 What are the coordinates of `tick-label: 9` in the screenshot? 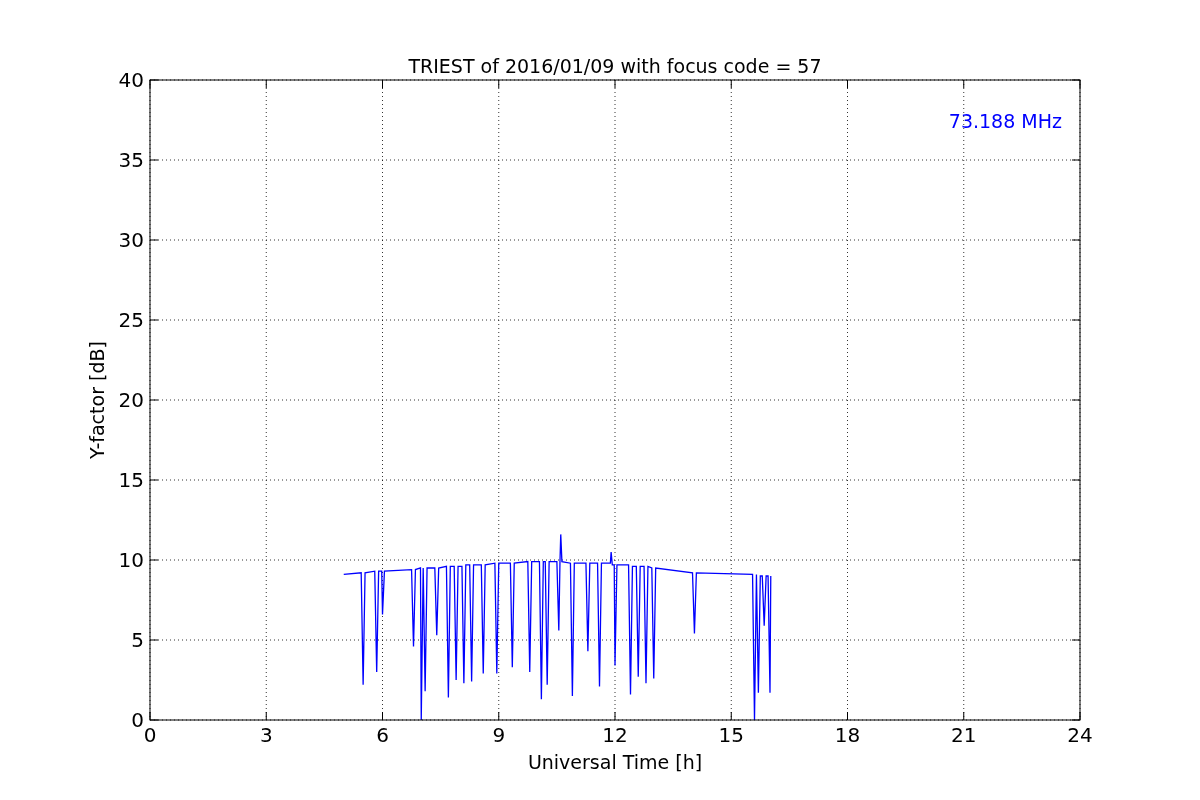 It's located at (499, 735).